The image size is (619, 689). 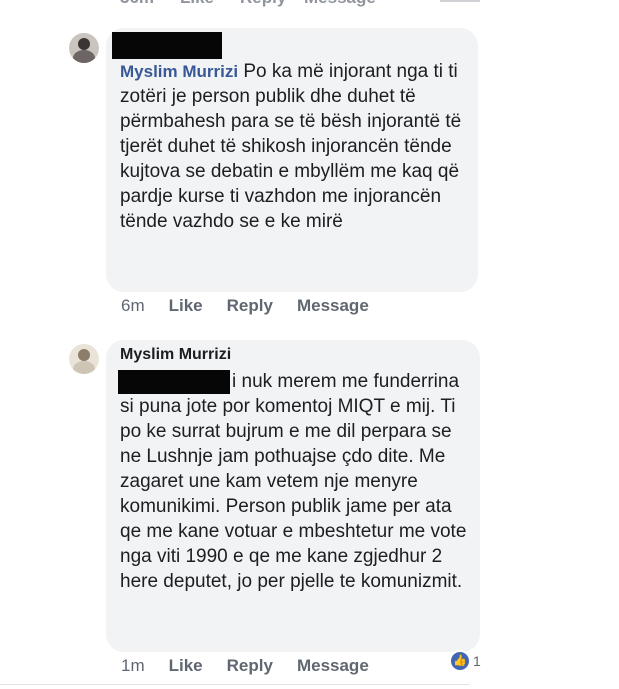 What do you see at coordinates (263, 4) in the screenshot?
I see `previous-reply-link: Reply` at bounding box center [263, 4].